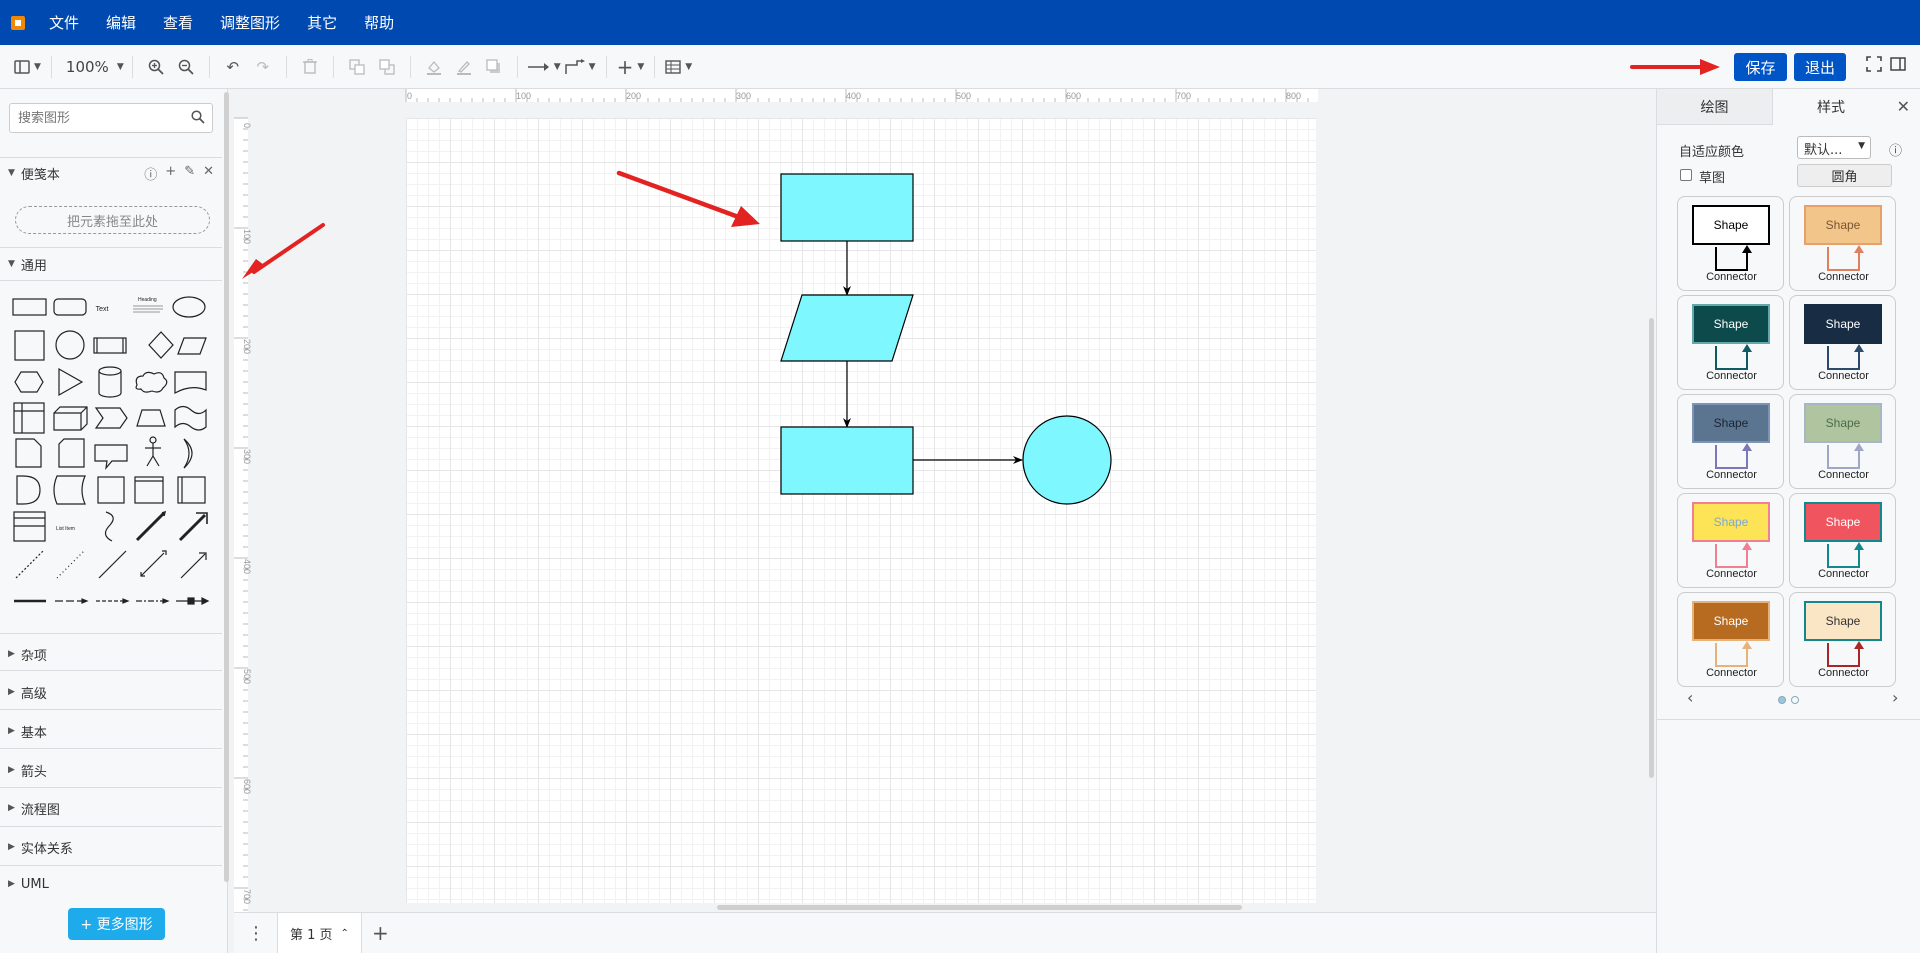 The width and height of the screenshot is (1920, 953). I want to click on style-preset-10: Shape Connector, so click(1842, 639).